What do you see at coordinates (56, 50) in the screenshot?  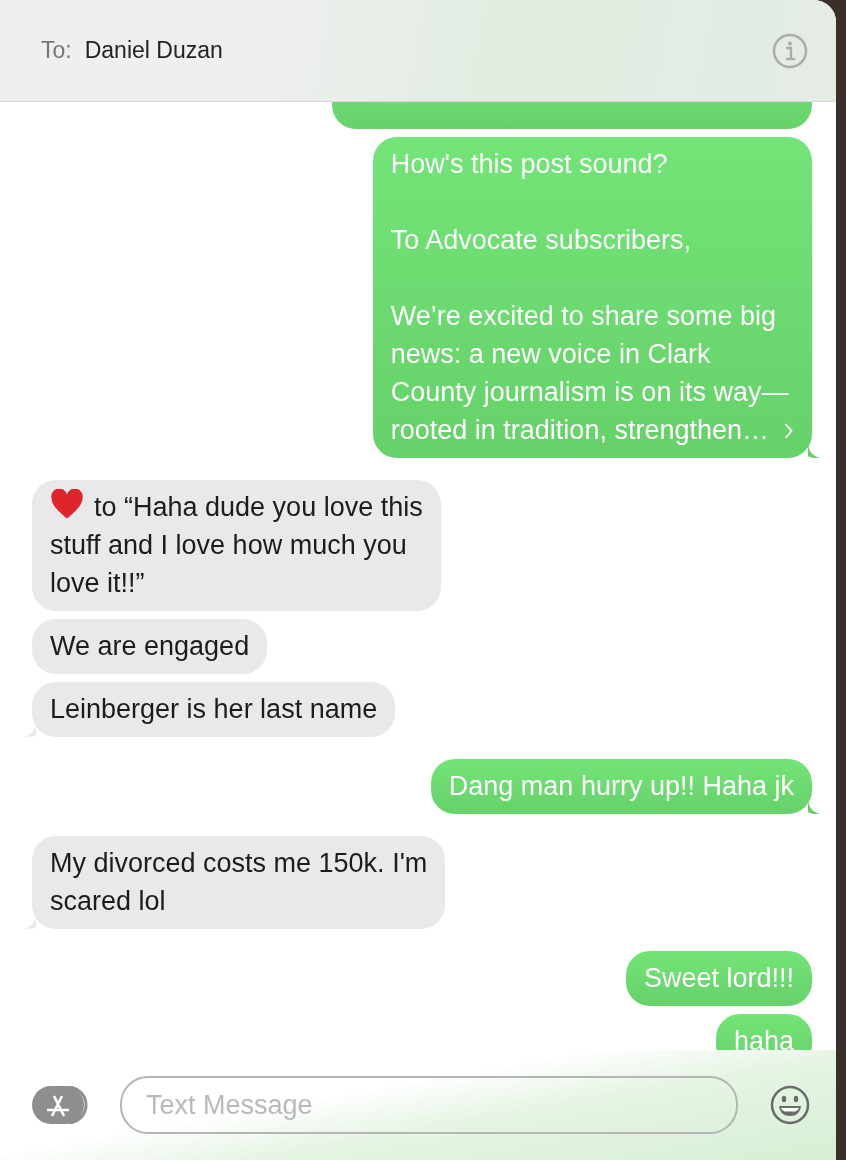 I see `to-label: To:` at bounding box center [56, 50].